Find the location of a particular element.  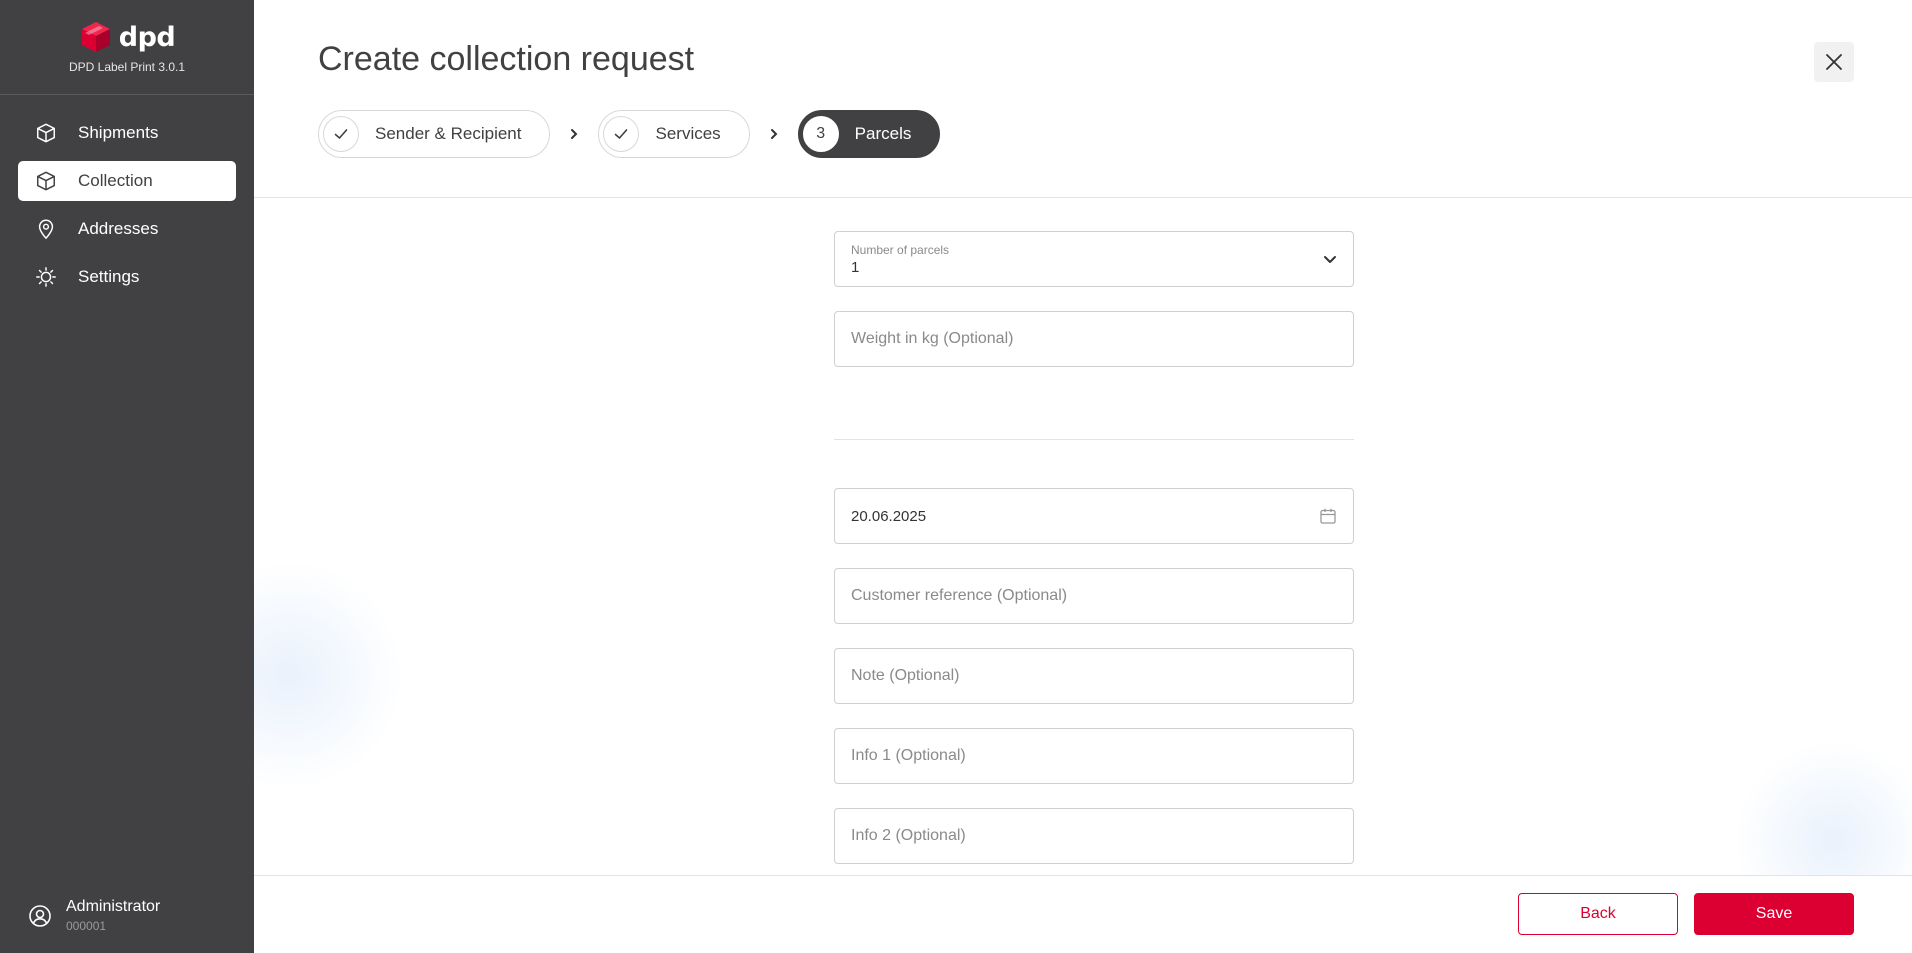

sidebar-item-label: Addresses is located at coordinates (118, 228).